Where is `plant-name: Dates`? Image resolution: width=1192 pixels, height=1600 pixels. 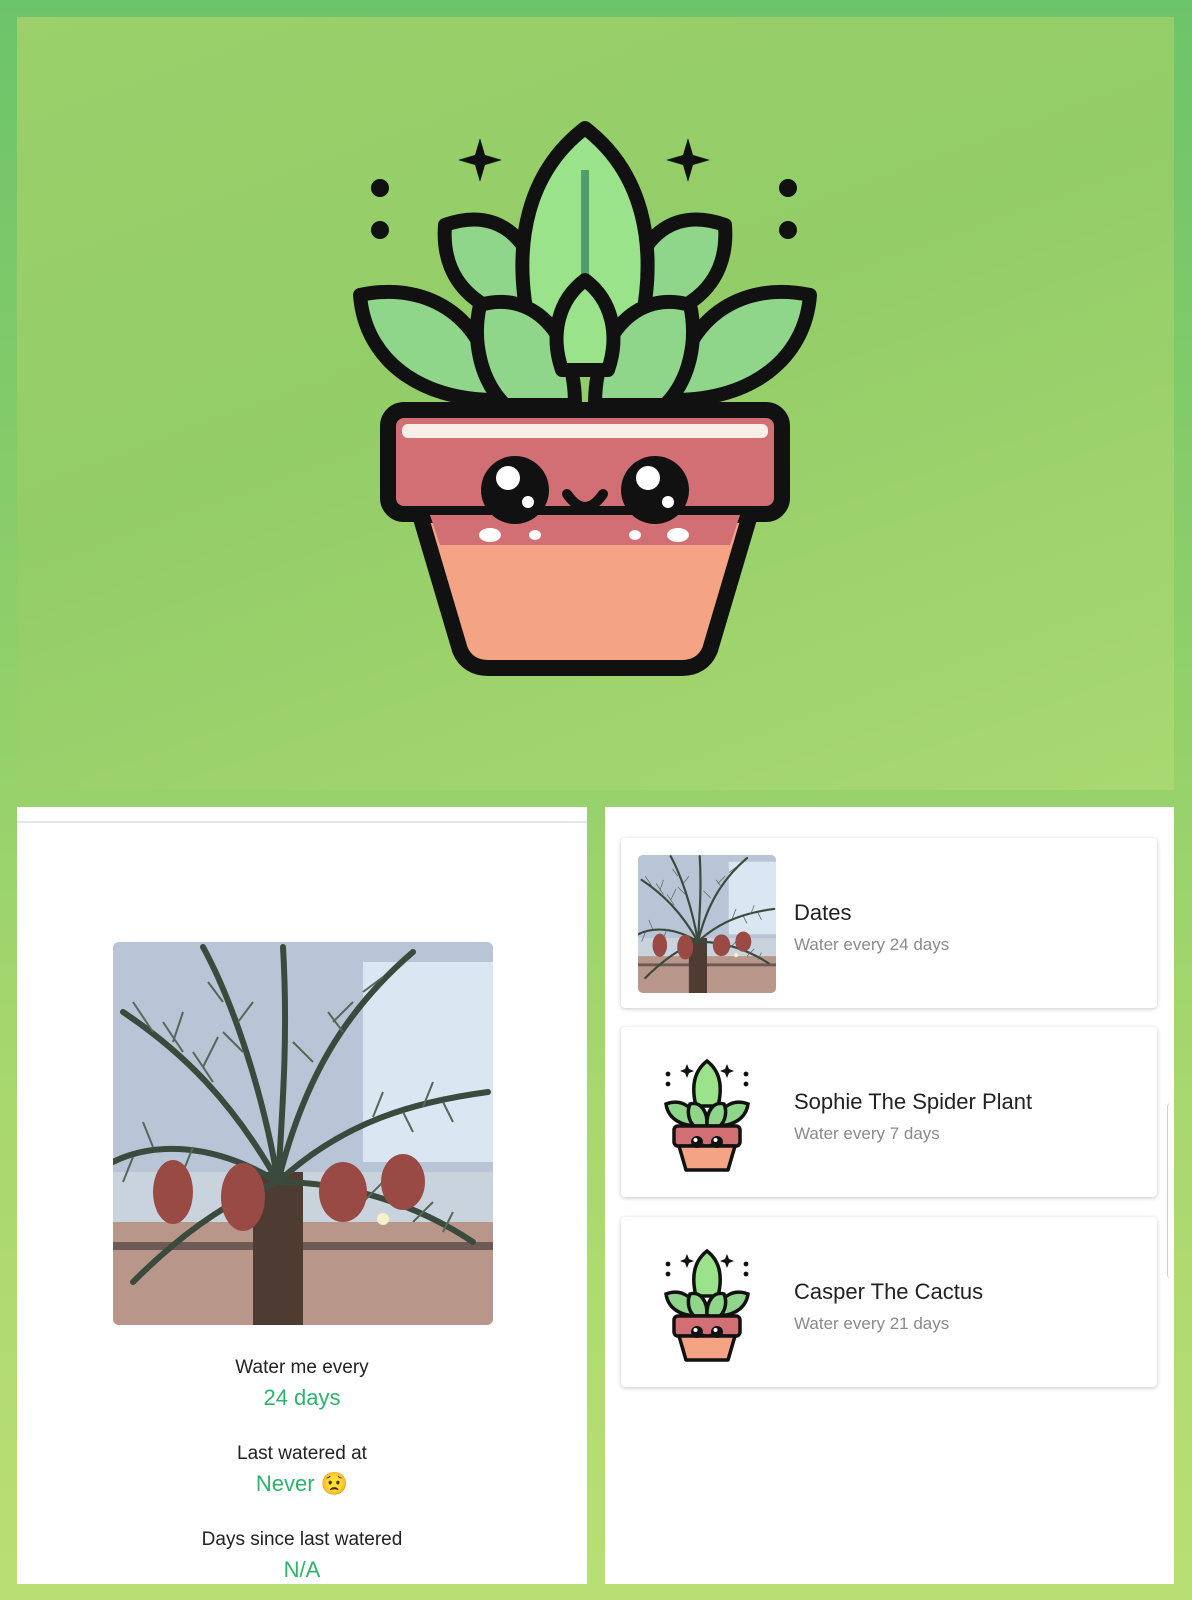
plant-name: Dates is located at coordinates (823, 912).